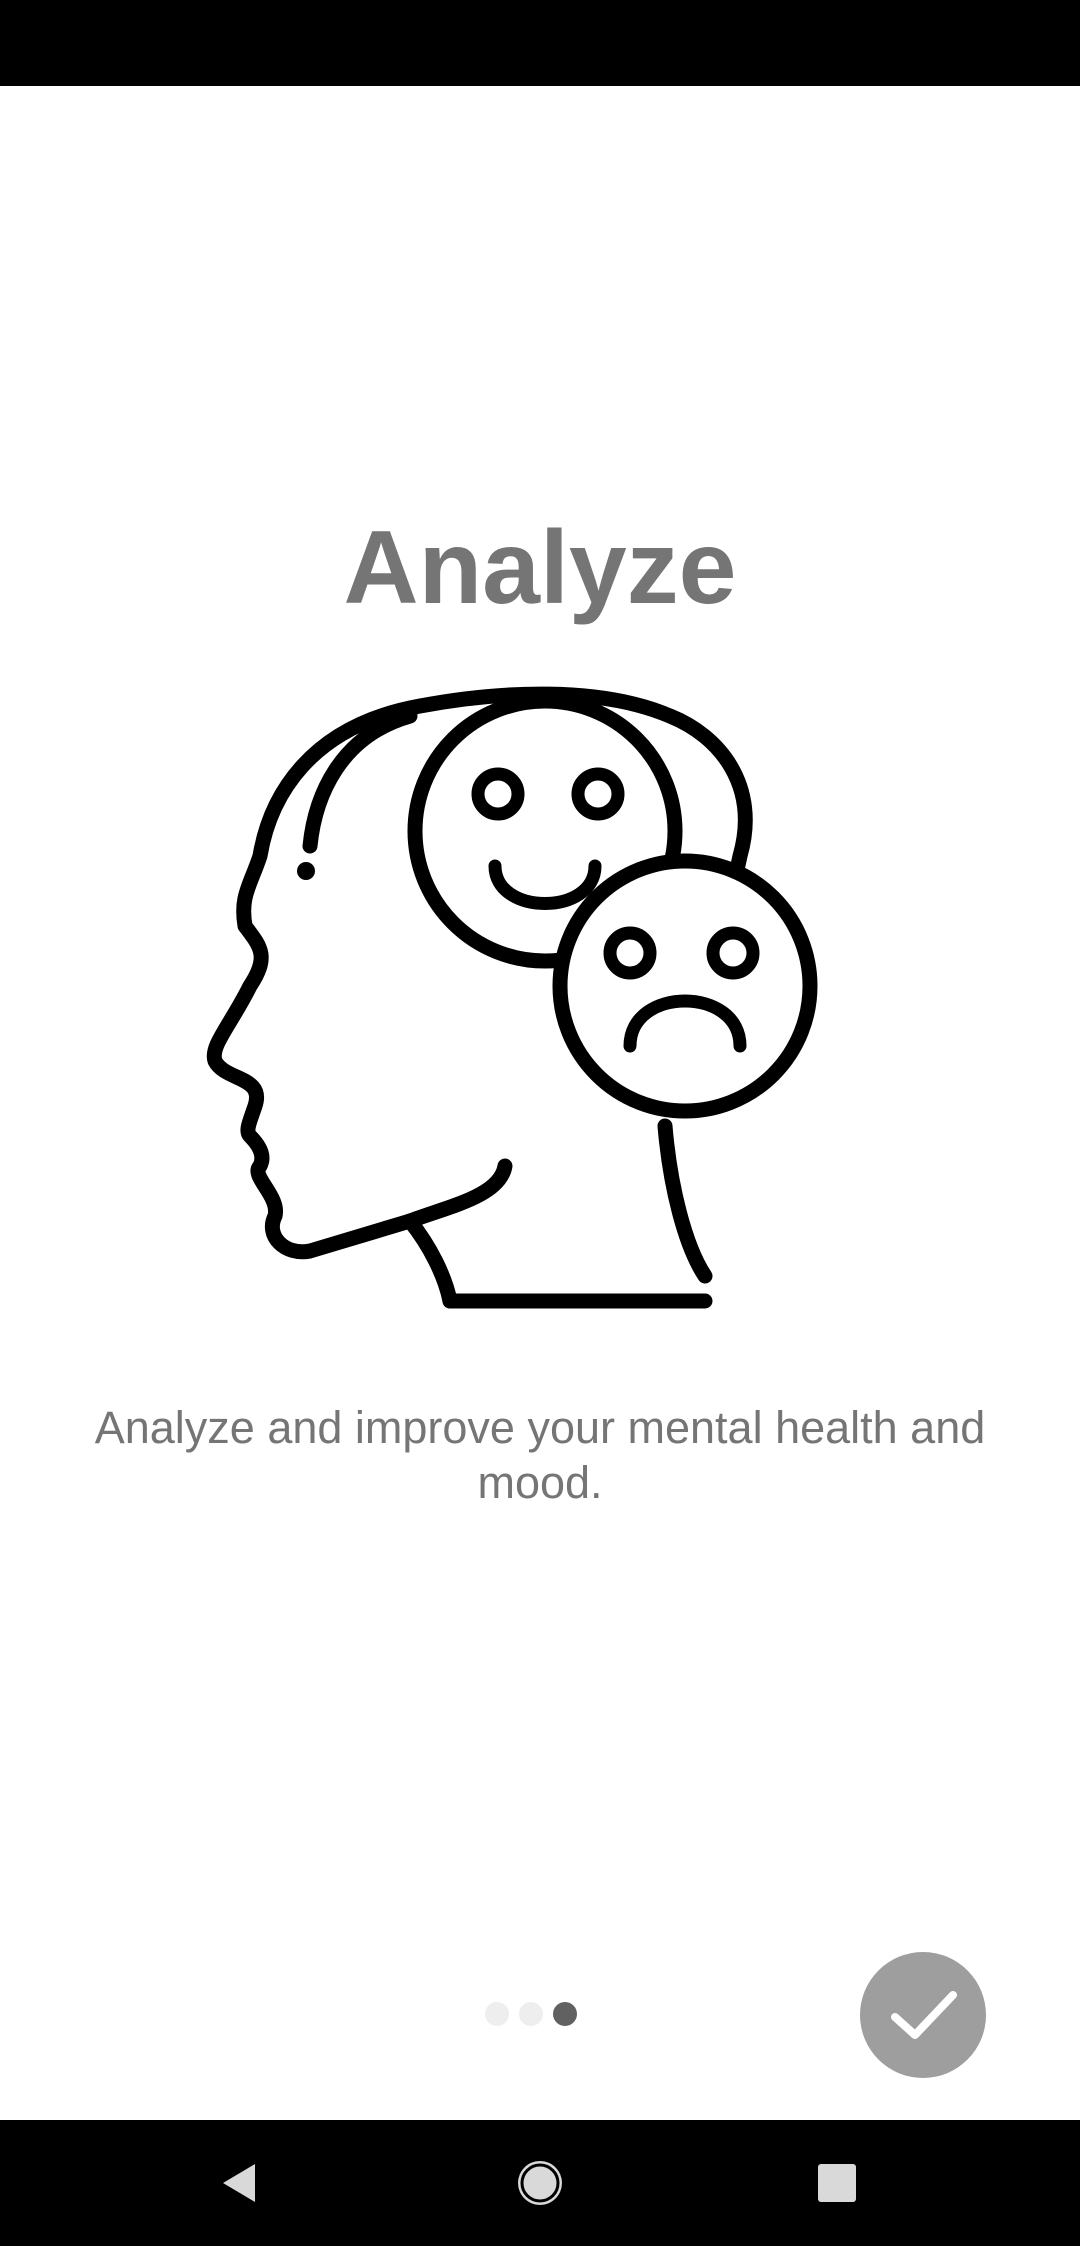 The width and height of the screenshot is (1080, 2246). I want to click on recents-button, so click(837, 2183).